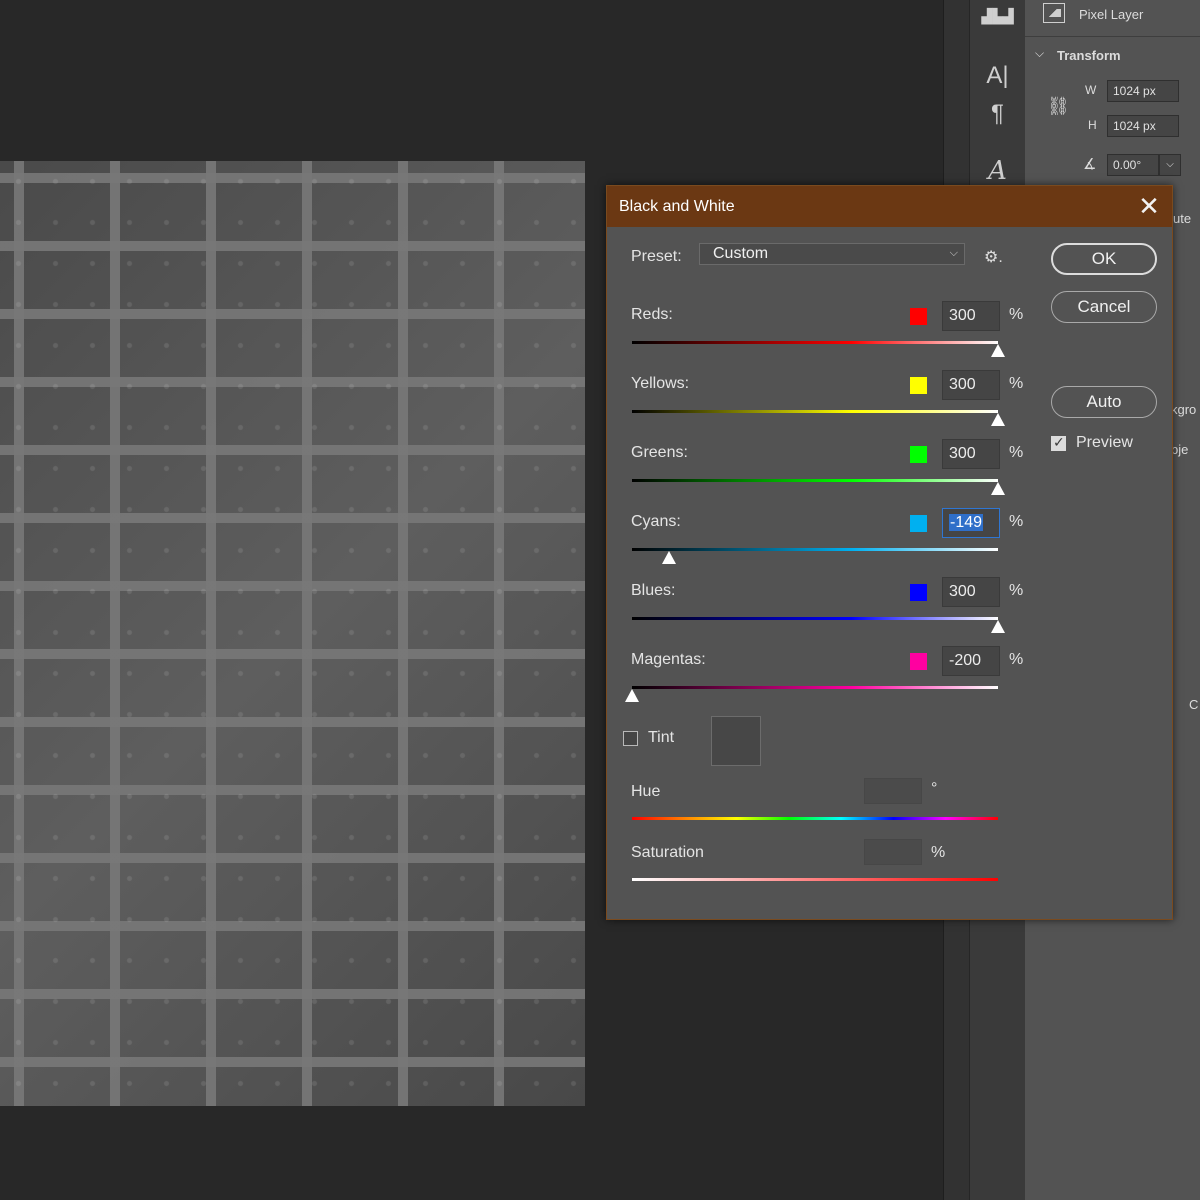 The width and height of the screenshot is (1200, 1200). What do you see at coordinates (677, 206) in the screenshot?
I see `dialog-title: Black and White` at bounding box center [677, 206].